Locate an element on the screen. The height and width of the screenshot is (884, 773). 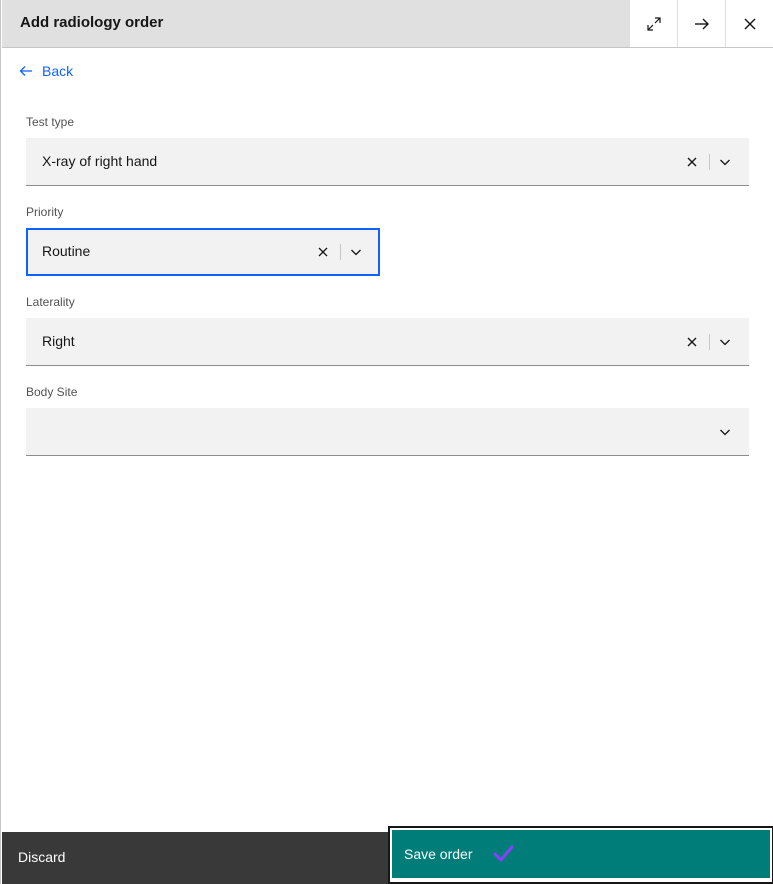
body-site-label: Body Site is located at coordinates (52, 392).